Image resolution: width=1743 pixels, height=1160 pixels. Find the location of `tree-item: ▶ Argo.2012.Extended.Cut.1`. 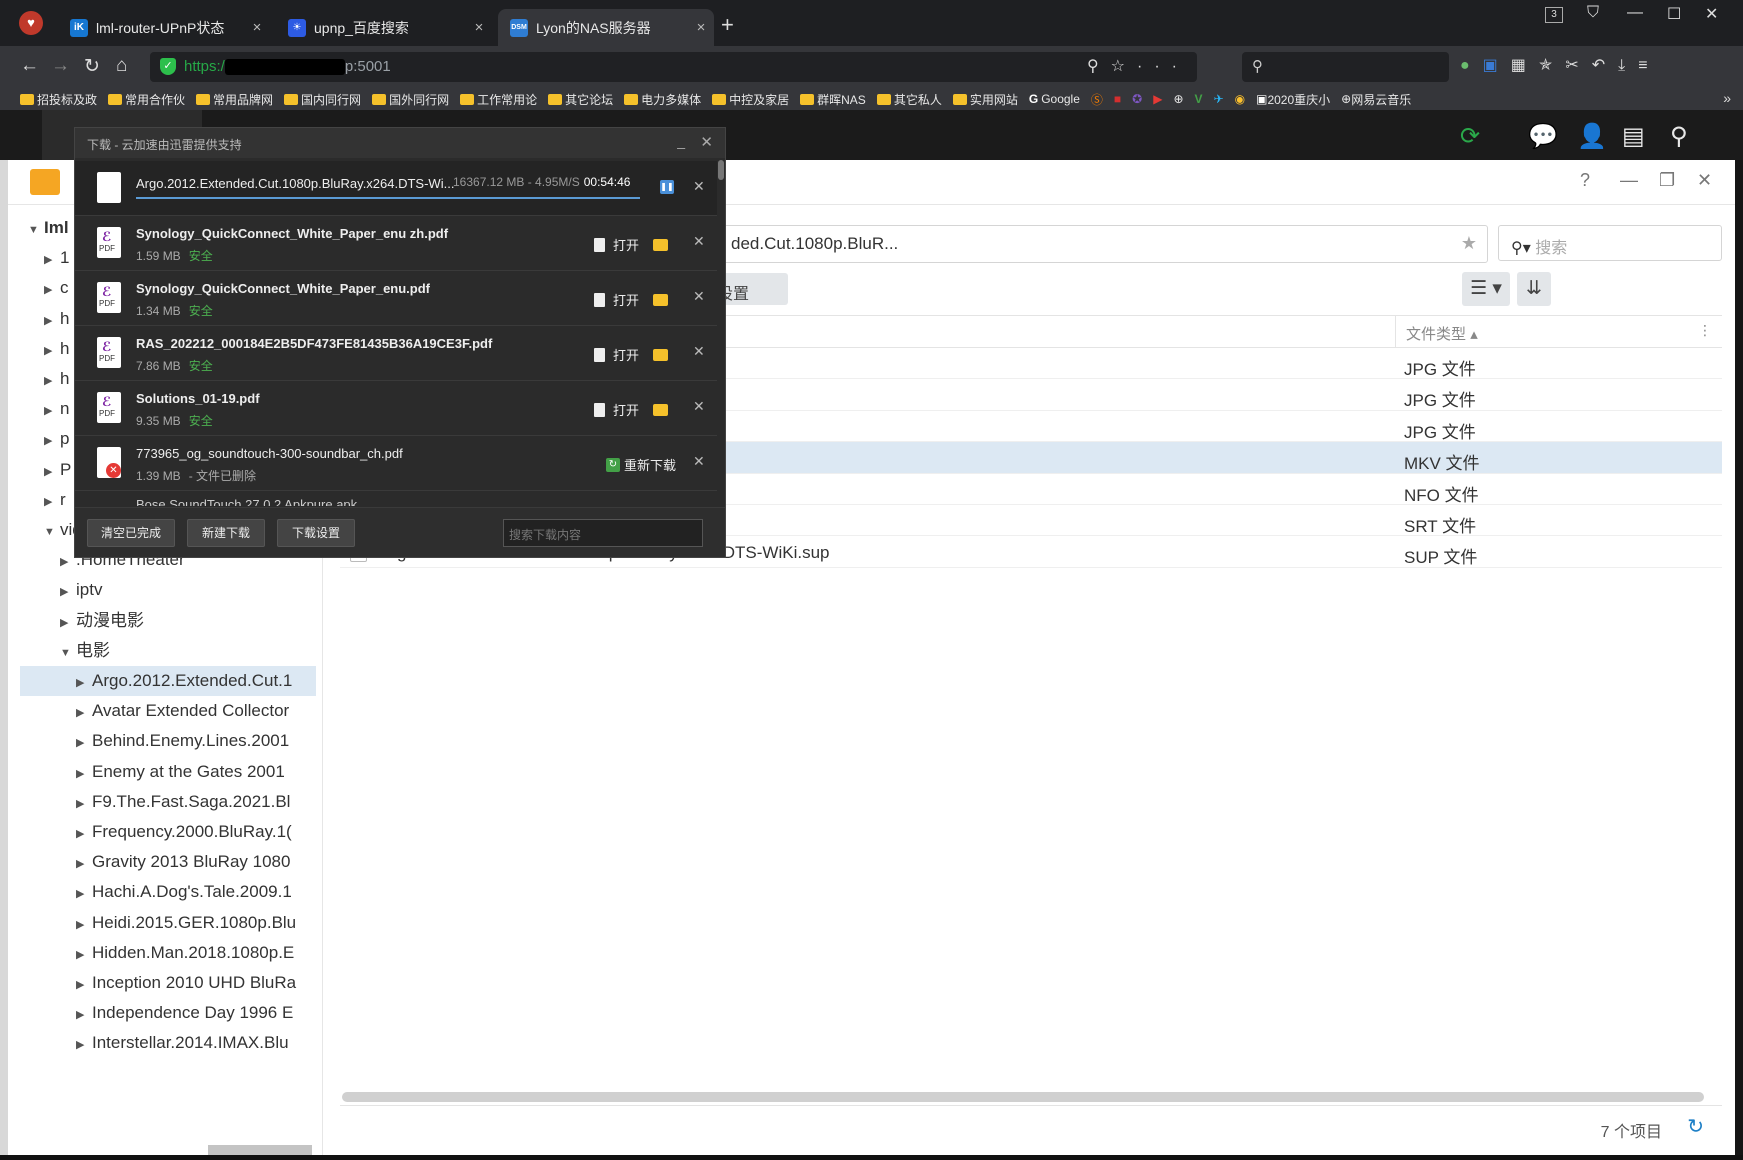

tree-item: ▶ Argo.2012.Extended.Cut.1 is located at coordinates (168, 681).